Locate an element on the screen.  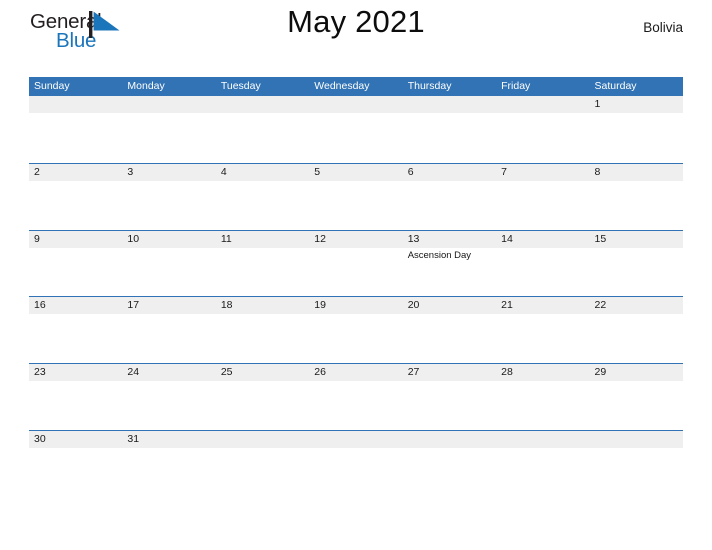
calendar-day-cell: 1 is located at coordinates (636, 129).